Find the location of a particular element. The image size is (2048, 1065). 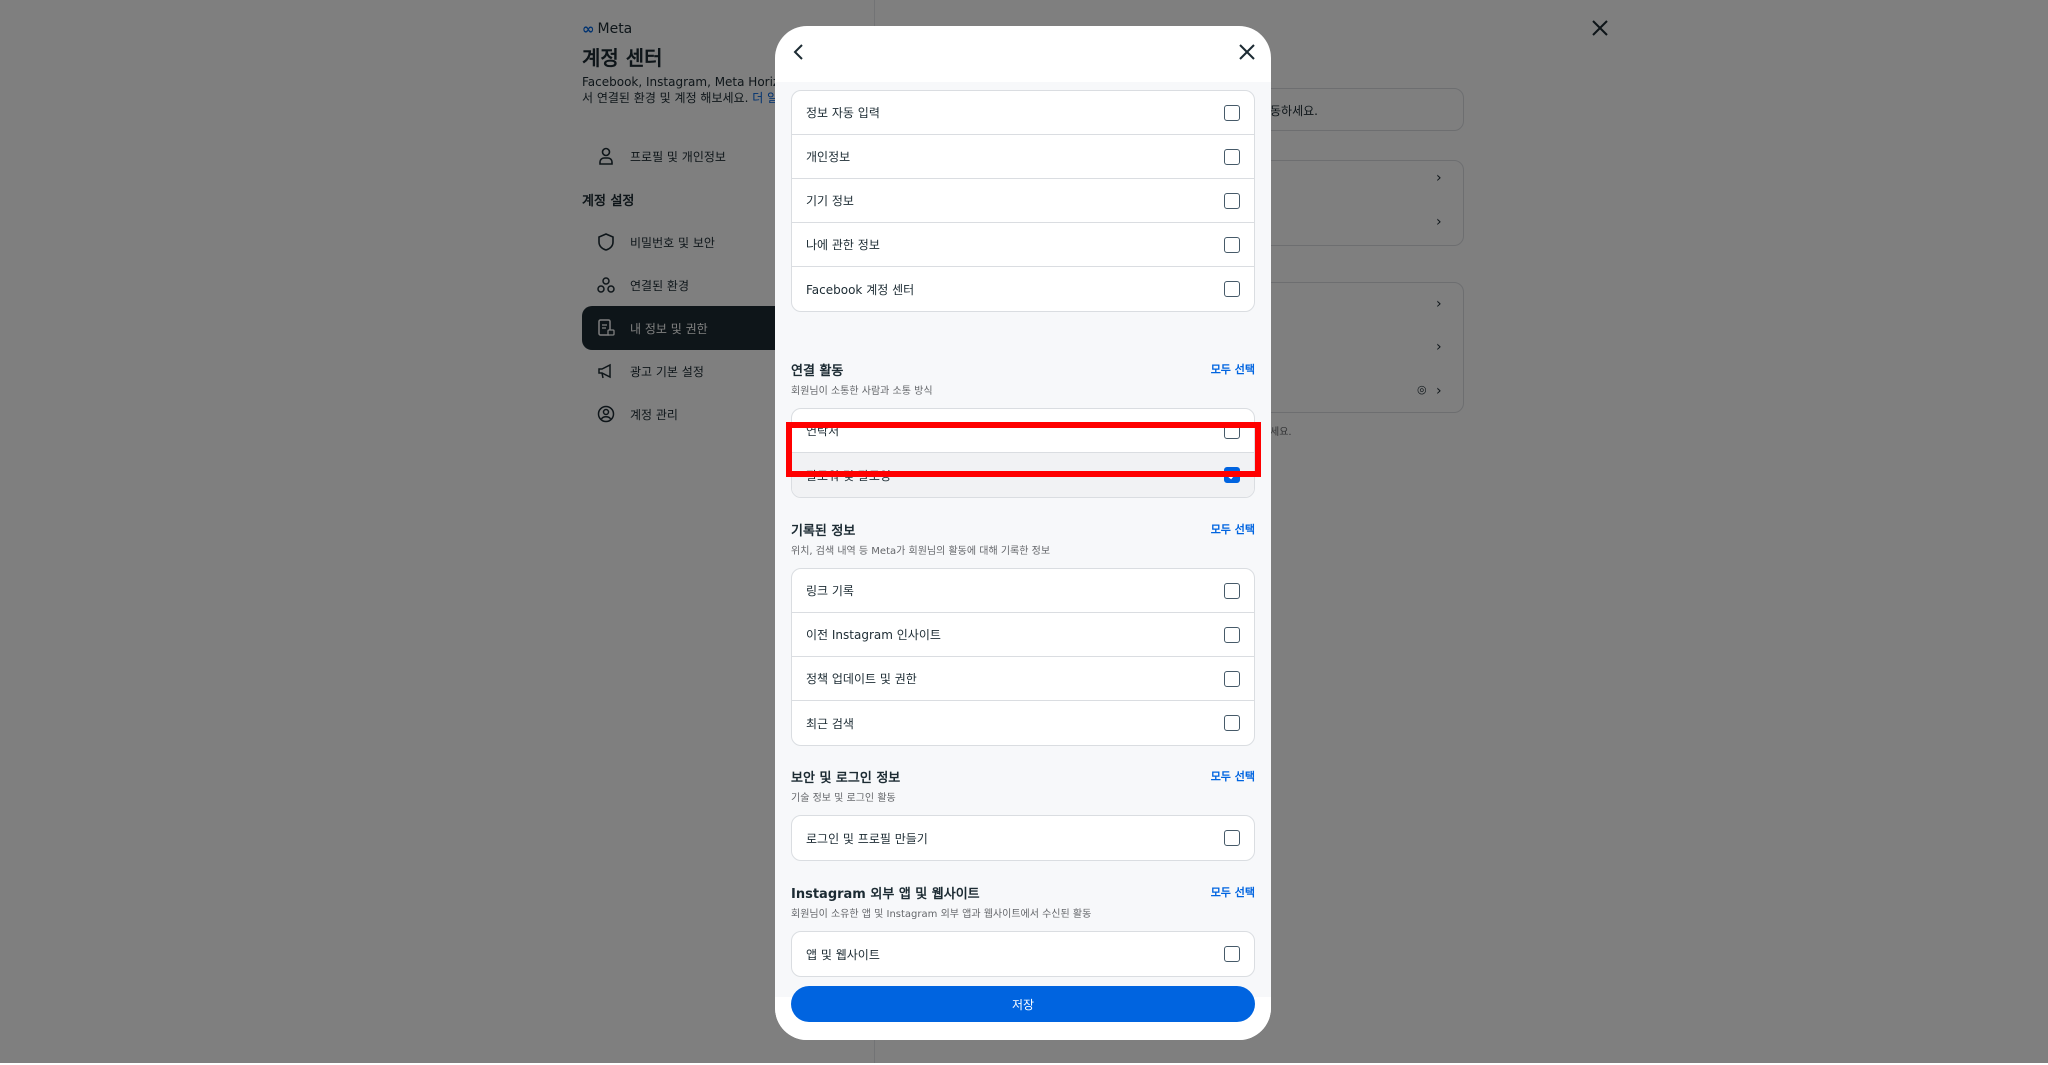

option-row: 최근 검색 is located at coordinates (1023, 723).